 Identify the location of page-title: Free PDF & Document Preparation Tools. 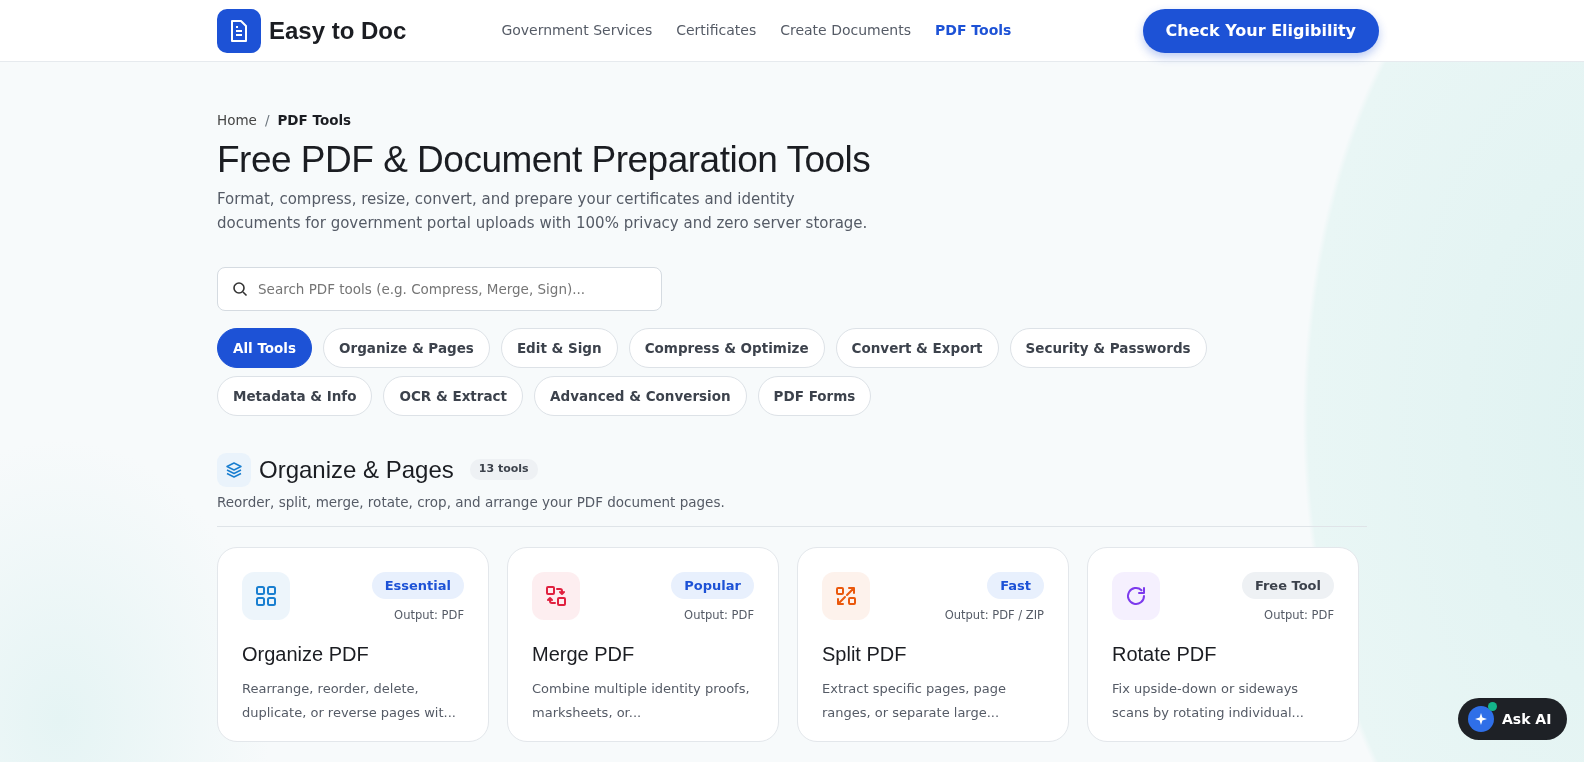
(544, 160).